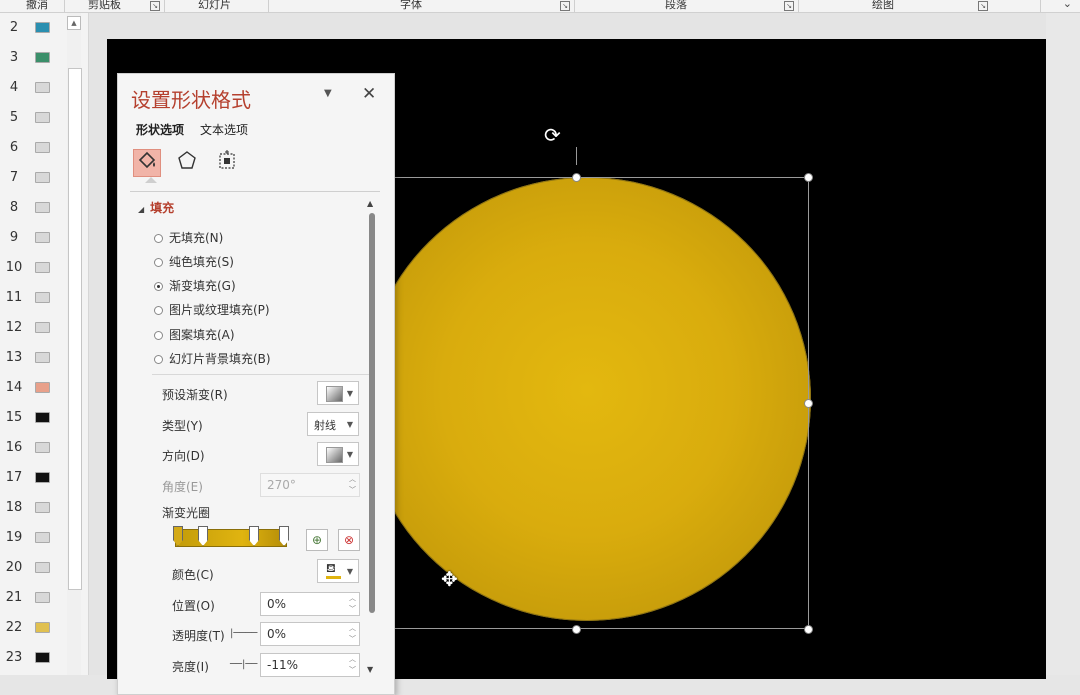 The width and height of the screenshot is (1080, 695). Describe the element at coordinates (789, 6) in the screenshot. I see `paragraph-launcher-icon: ↘` at that location.